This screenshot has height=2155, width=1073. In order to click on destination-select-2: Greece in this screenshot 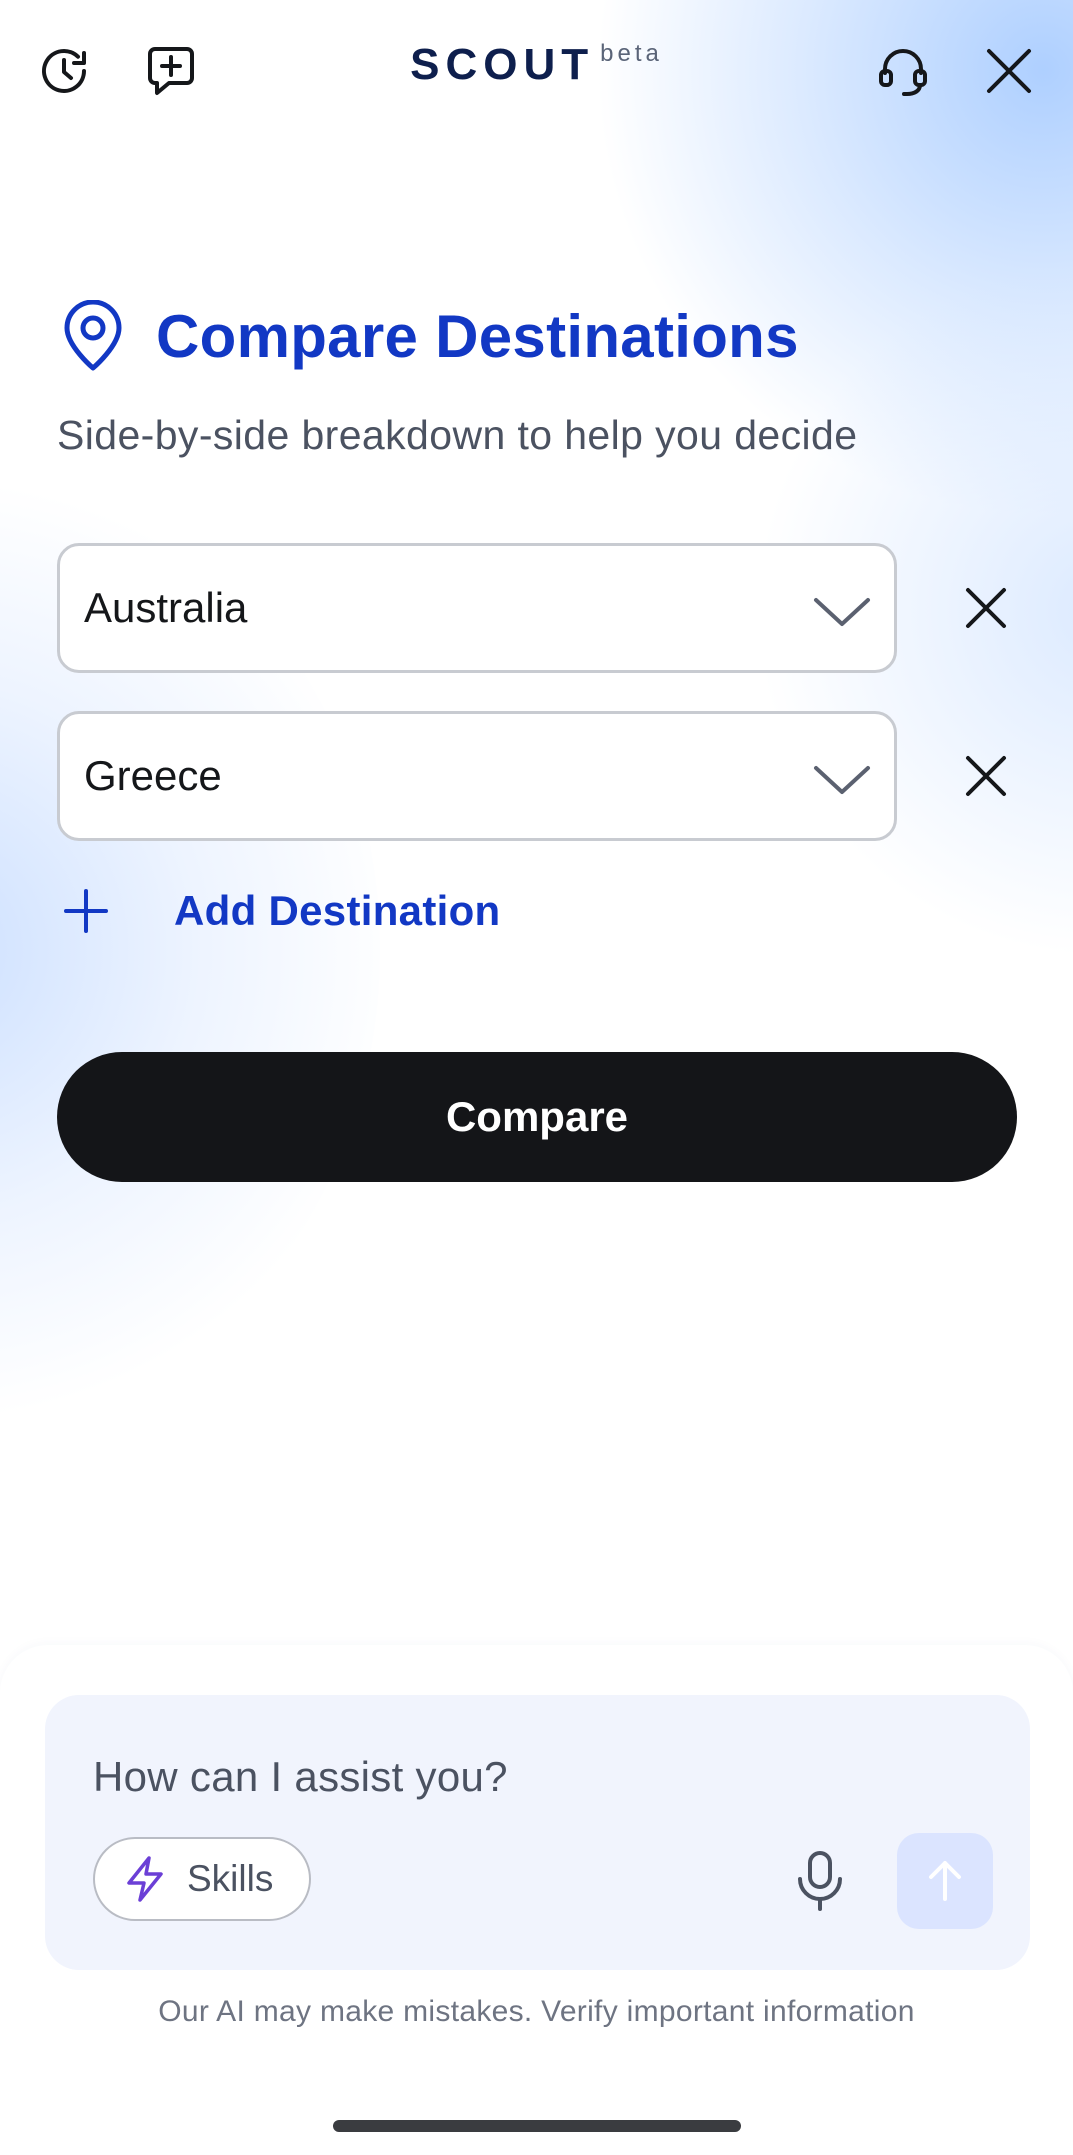, I will do `click(477, 776)`.